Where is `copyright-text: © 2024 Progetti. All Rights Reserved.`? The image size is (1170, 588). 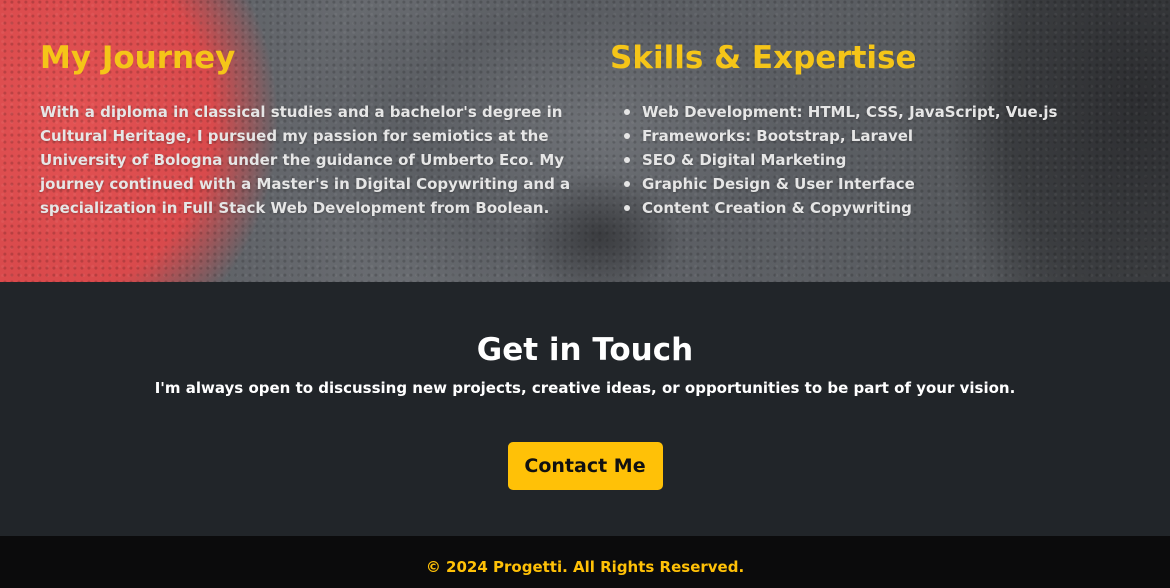 copyright-text: © 2024 Progetti. All Rights Reserved. is located at coordinates (585, 567).